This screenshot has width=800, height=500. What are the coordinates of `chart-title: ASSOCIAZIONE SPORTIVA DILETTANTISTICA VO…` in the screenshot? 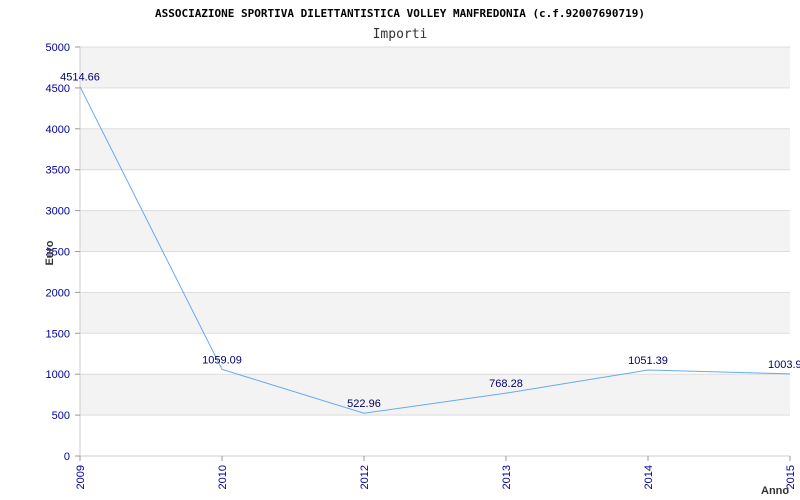 It's located at (400, 13).